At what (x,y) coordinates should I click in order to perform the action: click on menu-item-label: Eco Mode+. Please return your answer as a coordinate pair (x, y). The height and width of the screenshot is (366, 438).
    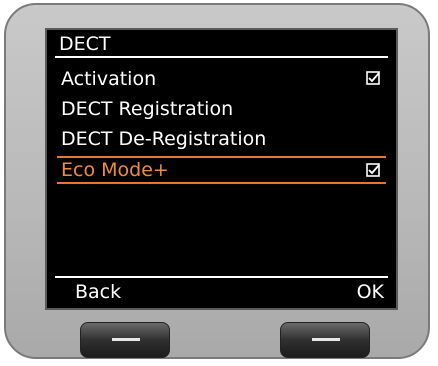
    Looking at the image, I should click on (115, 170).